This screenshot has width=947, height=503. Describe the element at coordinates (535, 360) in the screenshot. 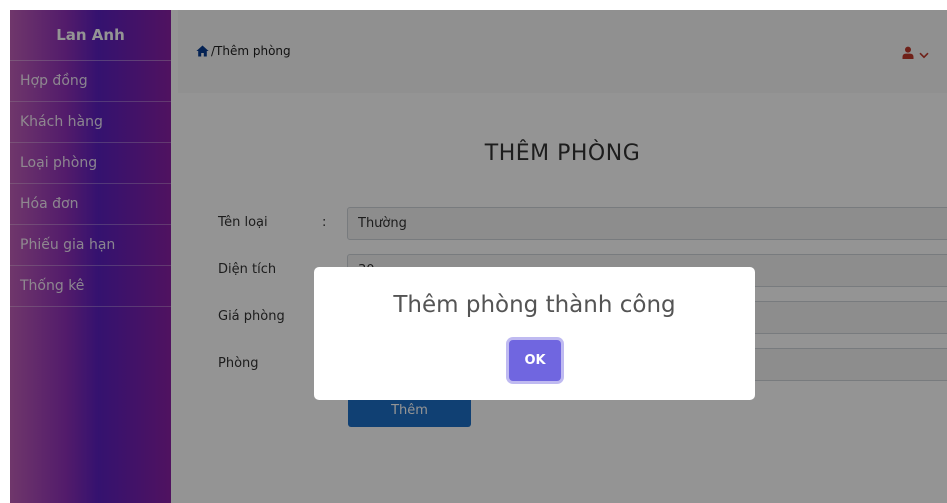

I see `ok-button: OK` at that location.